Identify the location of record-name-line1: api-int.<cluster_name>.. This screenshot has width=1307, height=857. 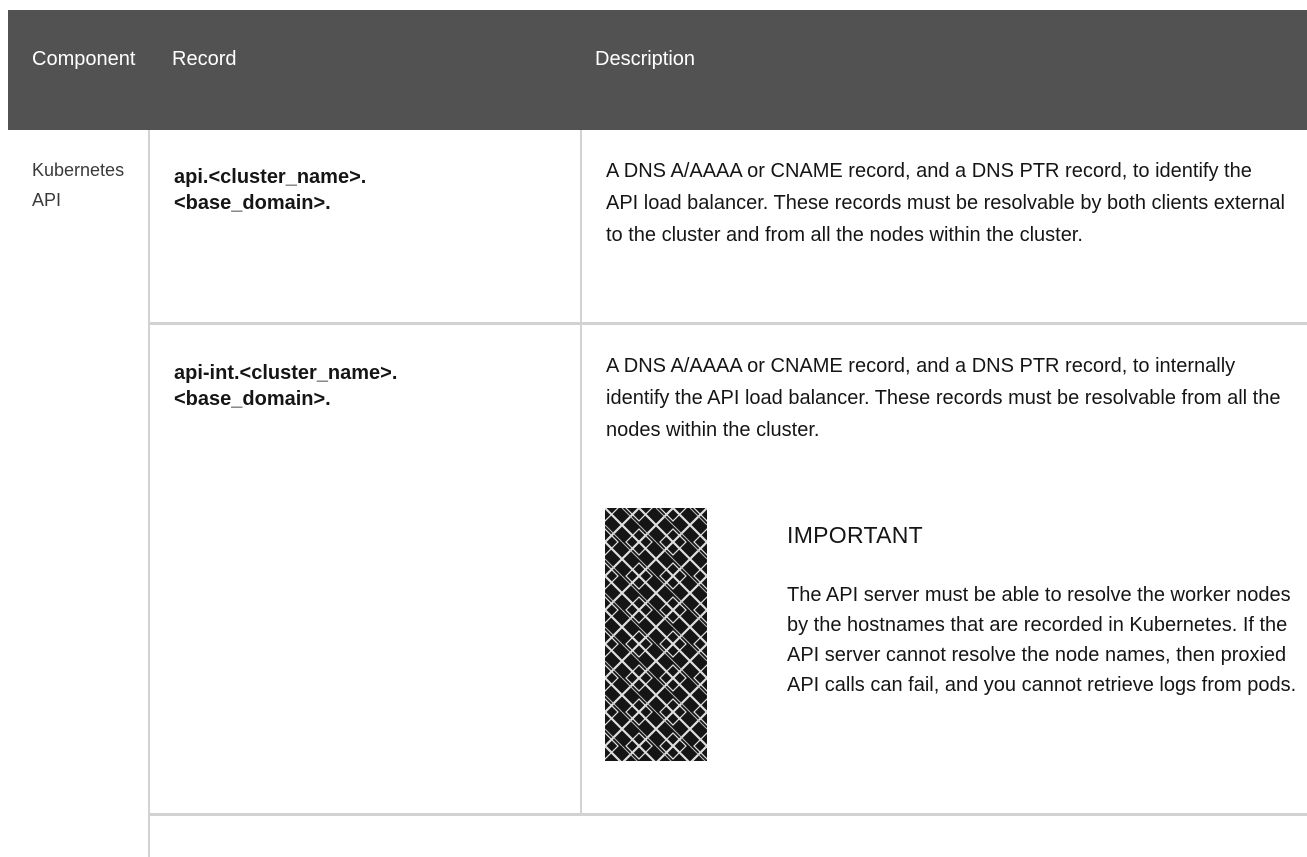
(286, 373).